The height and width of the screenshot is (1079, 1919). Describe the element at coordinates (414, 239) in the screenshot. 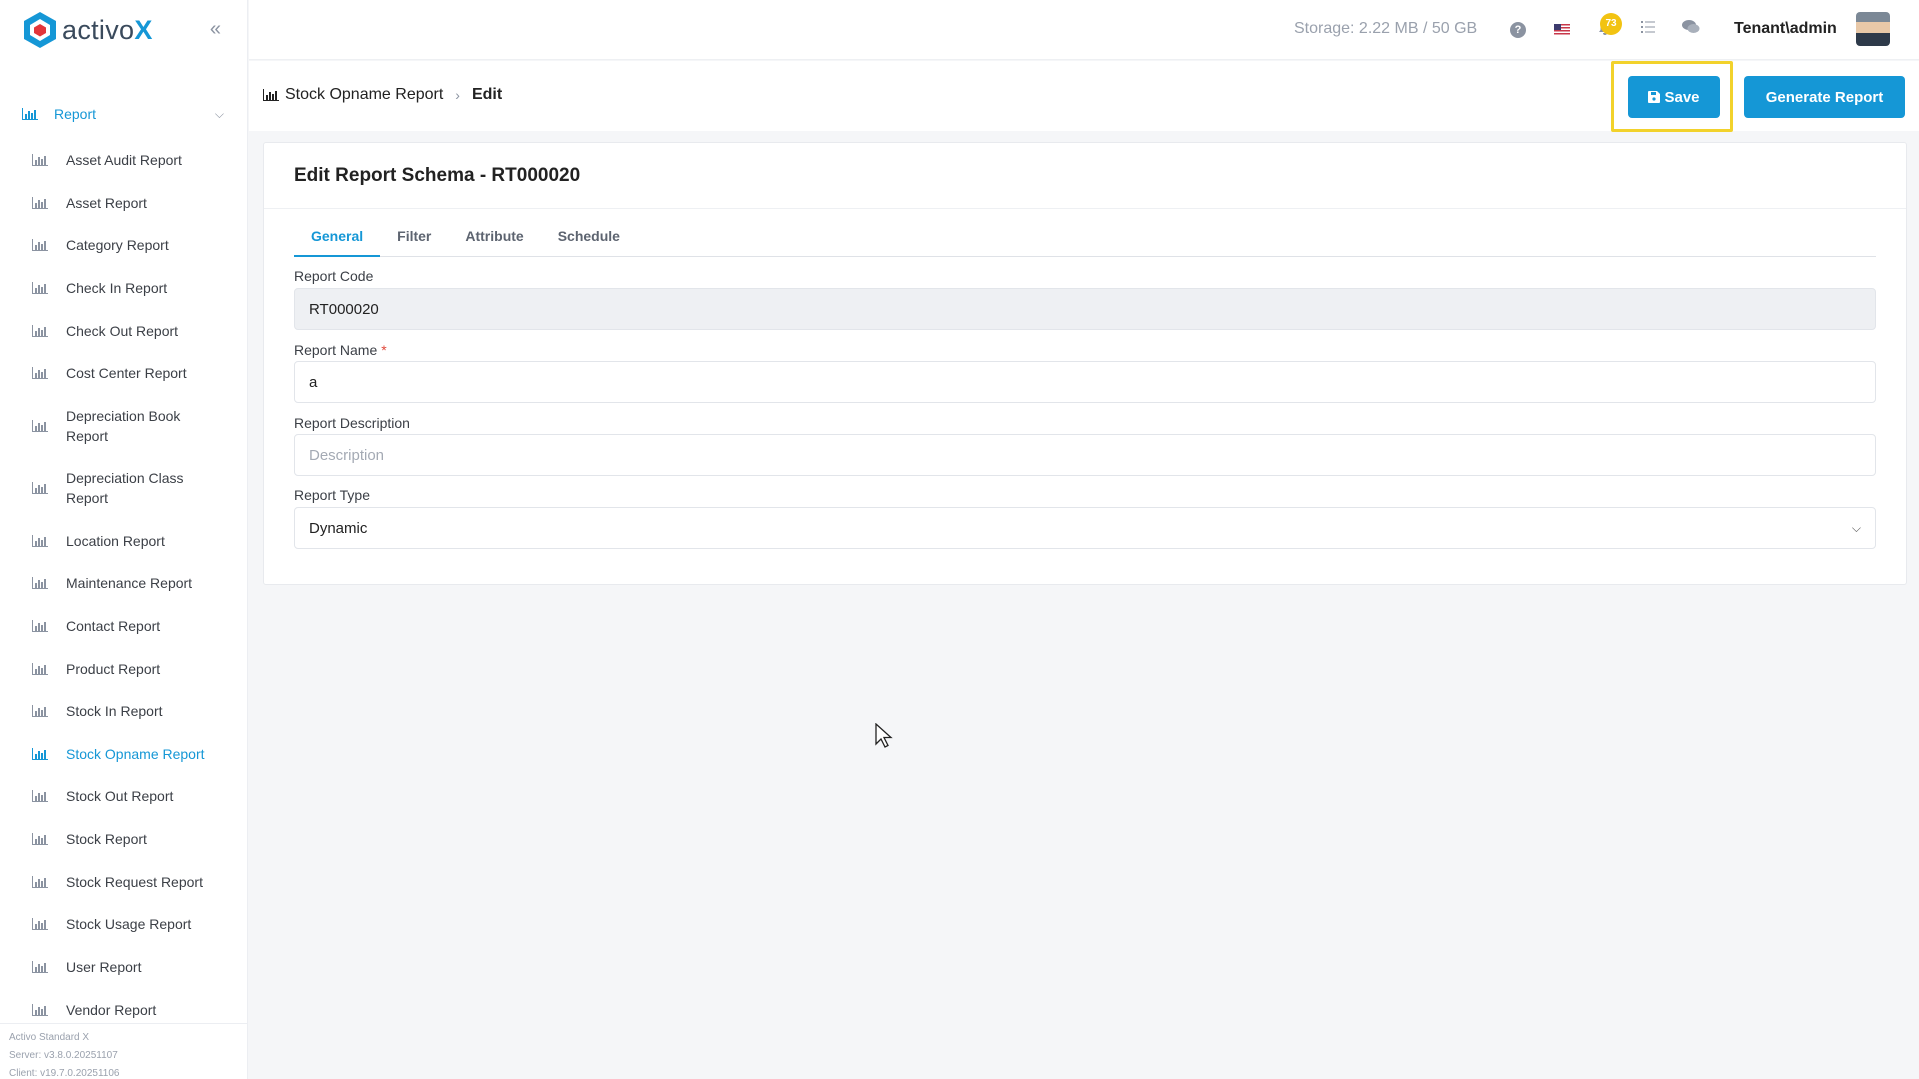

I see `tab-filter: Filter` at that location.